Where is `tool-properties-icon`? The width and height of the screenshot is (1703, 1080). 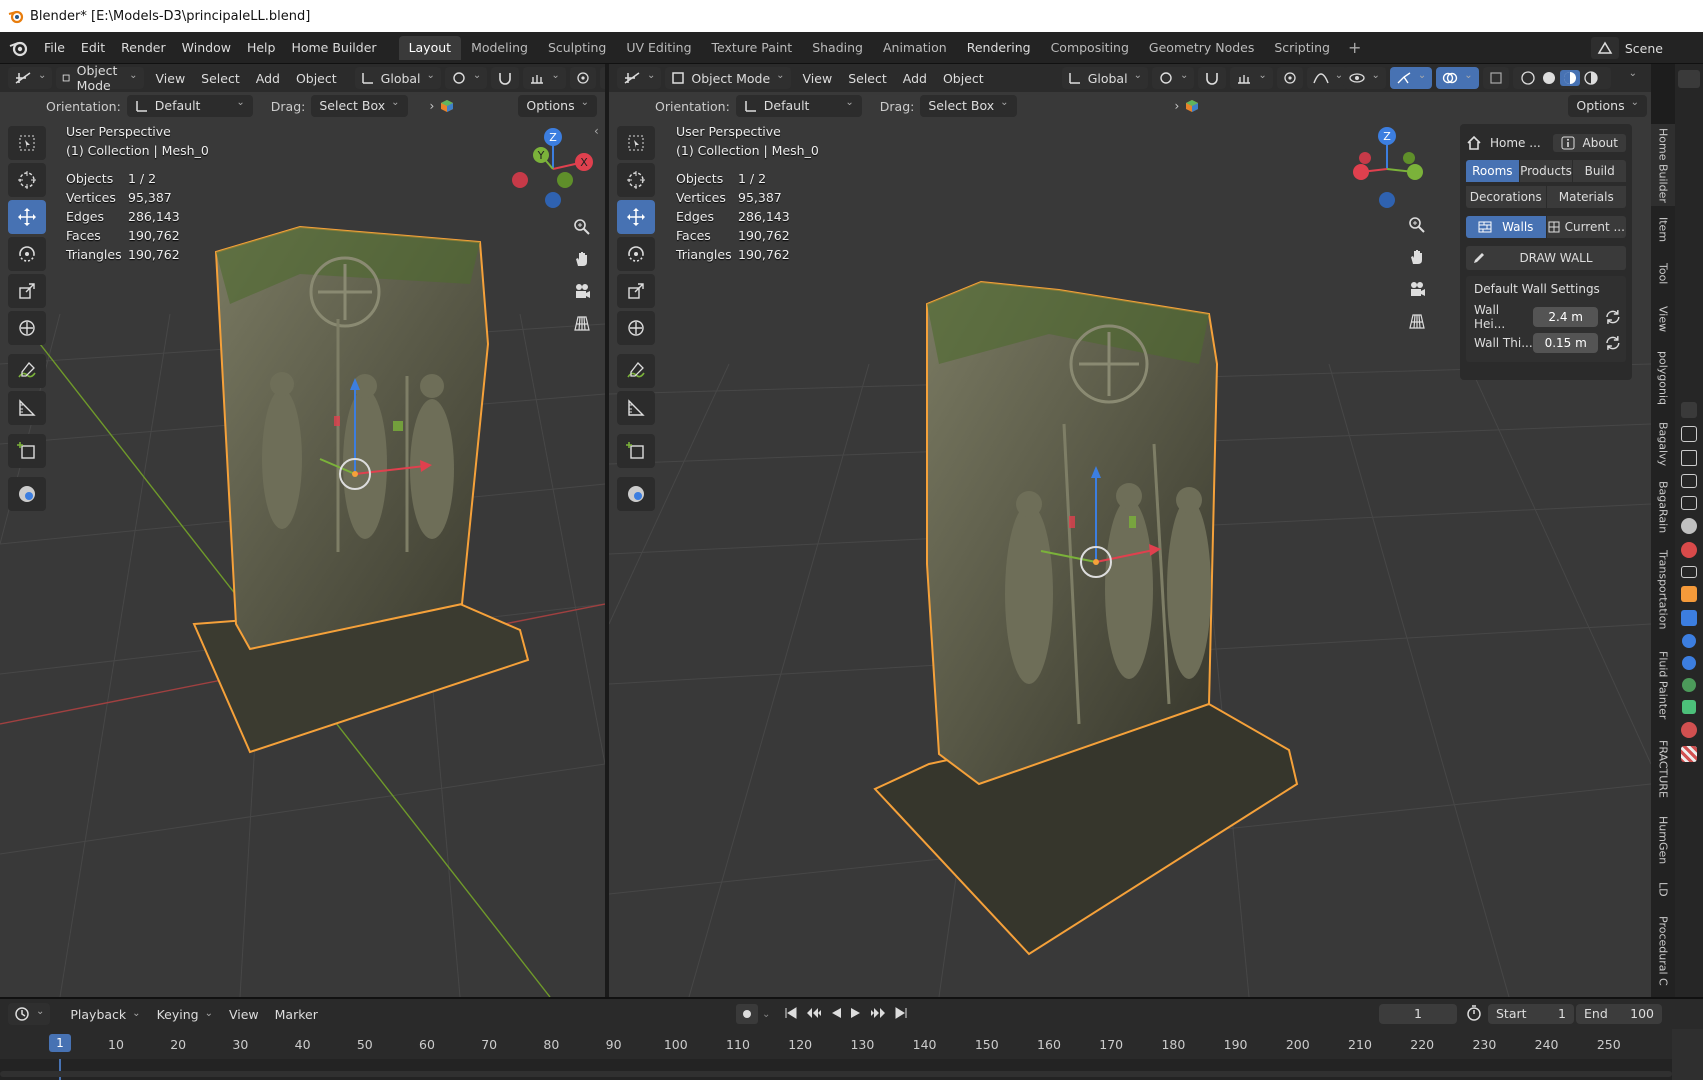 tool-properties-icon is located at coordinates (1689, 434).